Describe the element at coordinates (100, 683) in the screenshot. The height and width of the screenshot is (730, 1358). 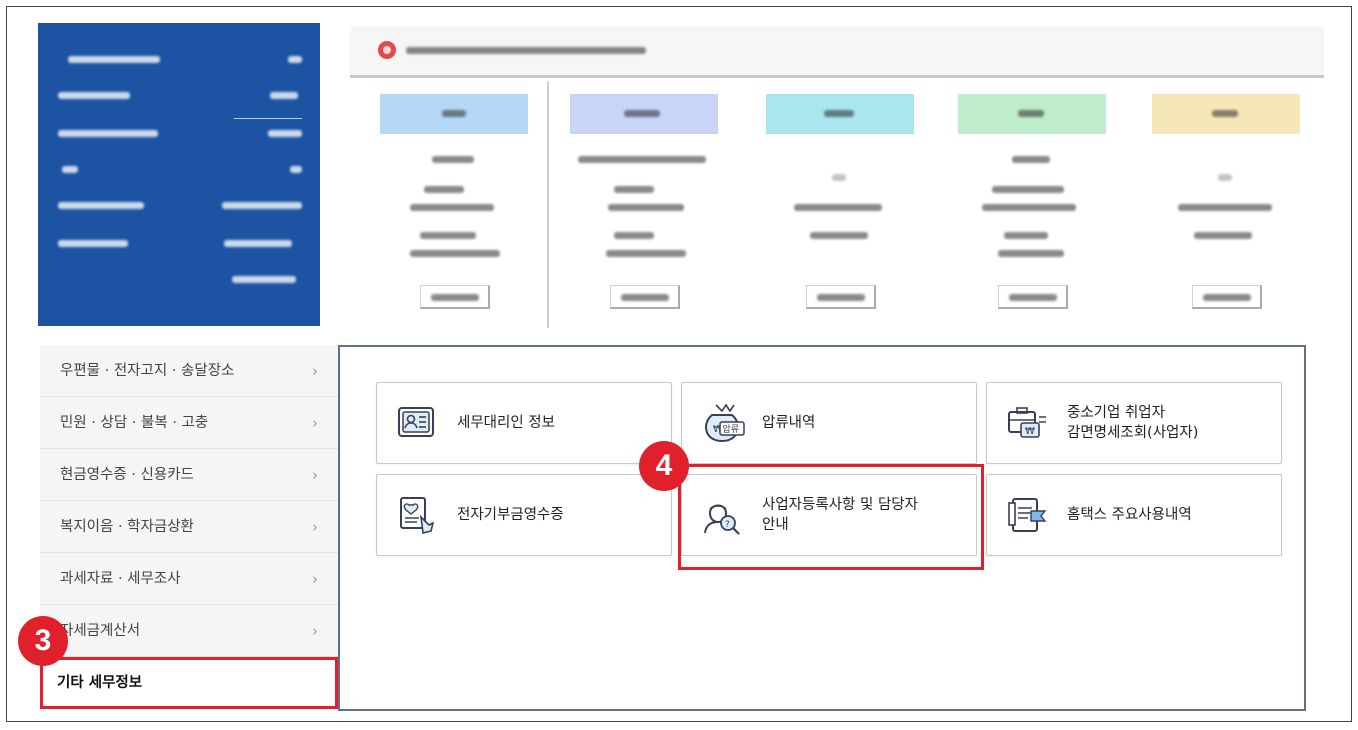
I see `menu-item-label: 기타 세무정보` at that location.